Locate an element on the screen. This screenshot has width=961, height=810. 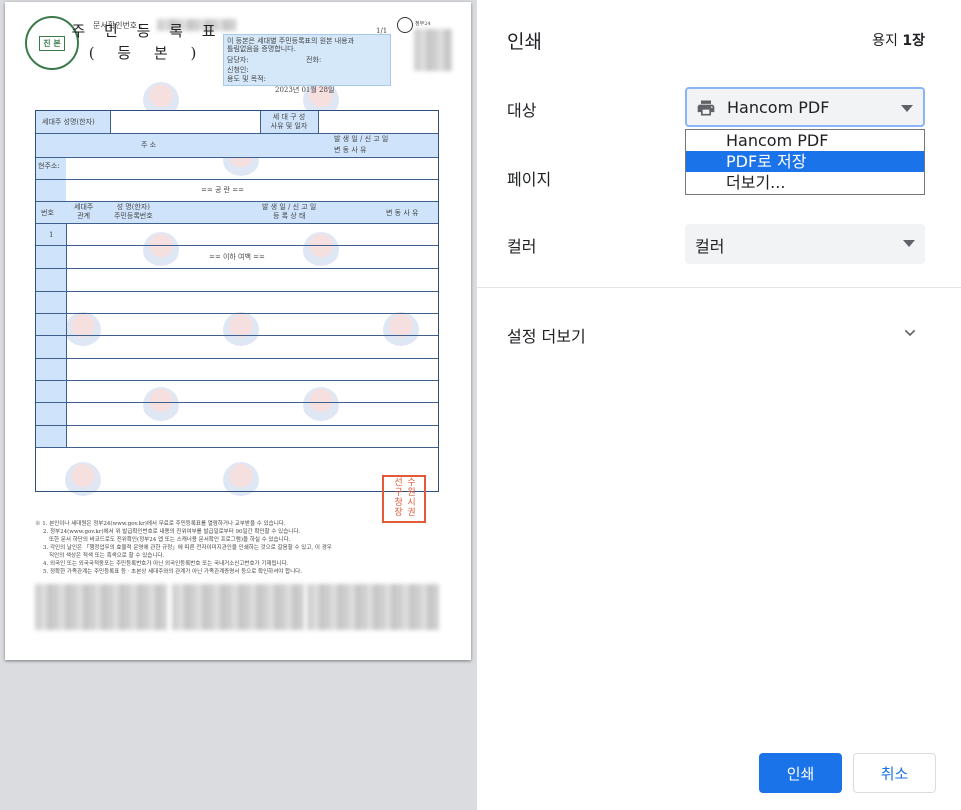
qr-label: 정부24 is located at coordinates (423, 24).